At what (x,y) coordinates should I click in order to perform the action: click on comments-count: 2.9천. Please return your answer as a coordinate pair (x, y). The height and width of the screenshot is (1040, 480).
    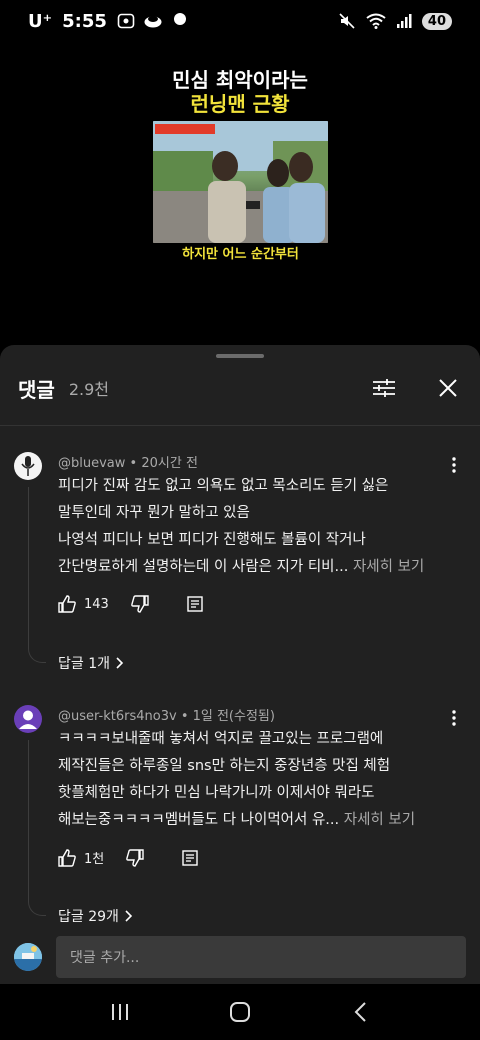
    Looking at the image, I should click on (88, 389).